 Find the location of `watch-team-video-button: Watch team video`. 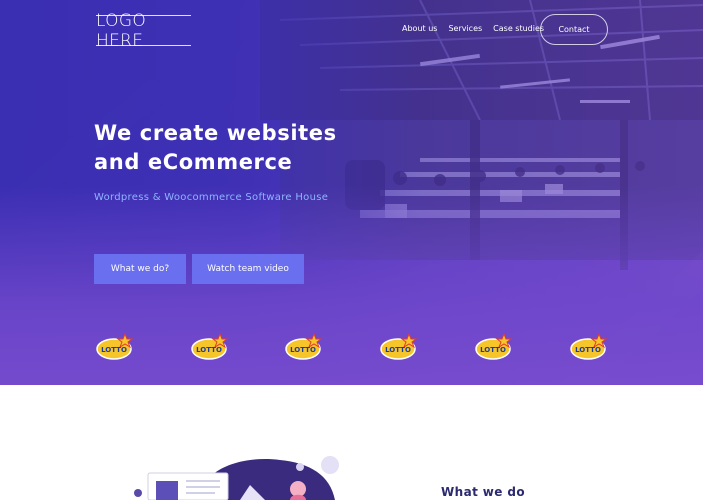

watch-team-video-button: Watch team video is located at coordinates (248, 269).